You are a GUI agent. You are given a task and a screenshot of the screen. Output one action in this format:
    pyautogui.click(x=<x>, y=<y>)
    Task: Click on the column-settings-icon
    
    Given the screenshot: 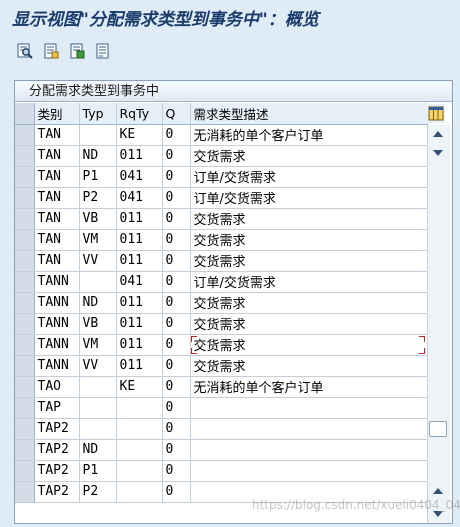 What is the action you would take?
    pyautogui.click(x=436, y=113)
    